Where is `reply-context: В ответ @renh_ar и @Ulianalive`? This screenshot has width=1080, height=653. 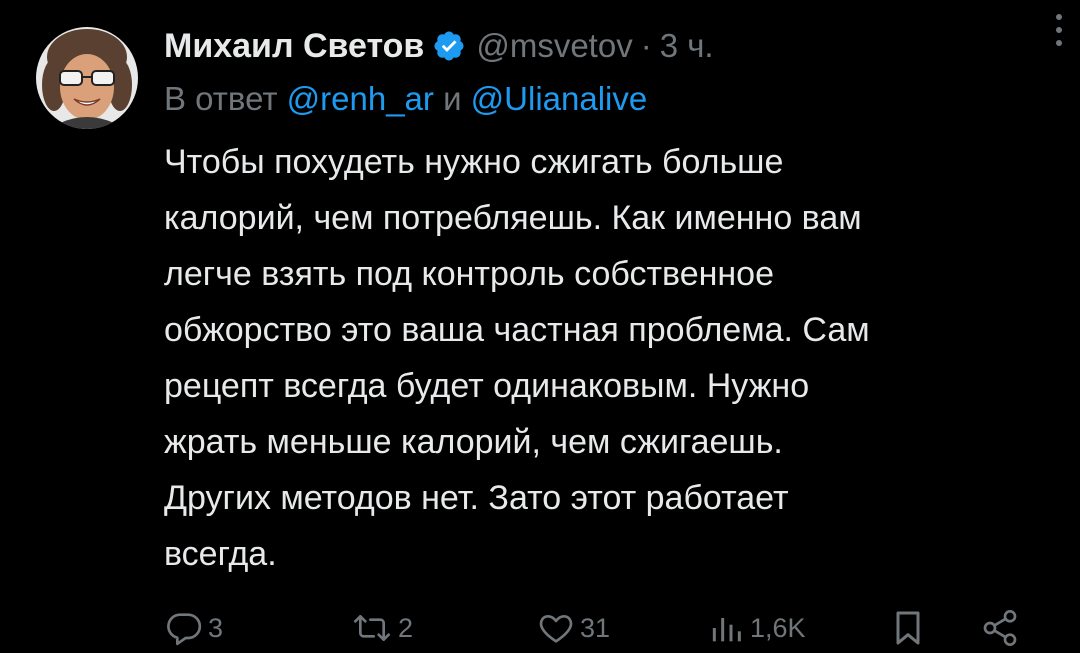 reply-context: В ответ @renh_ar и @Ulianalive is located at coordinates (609, 99).